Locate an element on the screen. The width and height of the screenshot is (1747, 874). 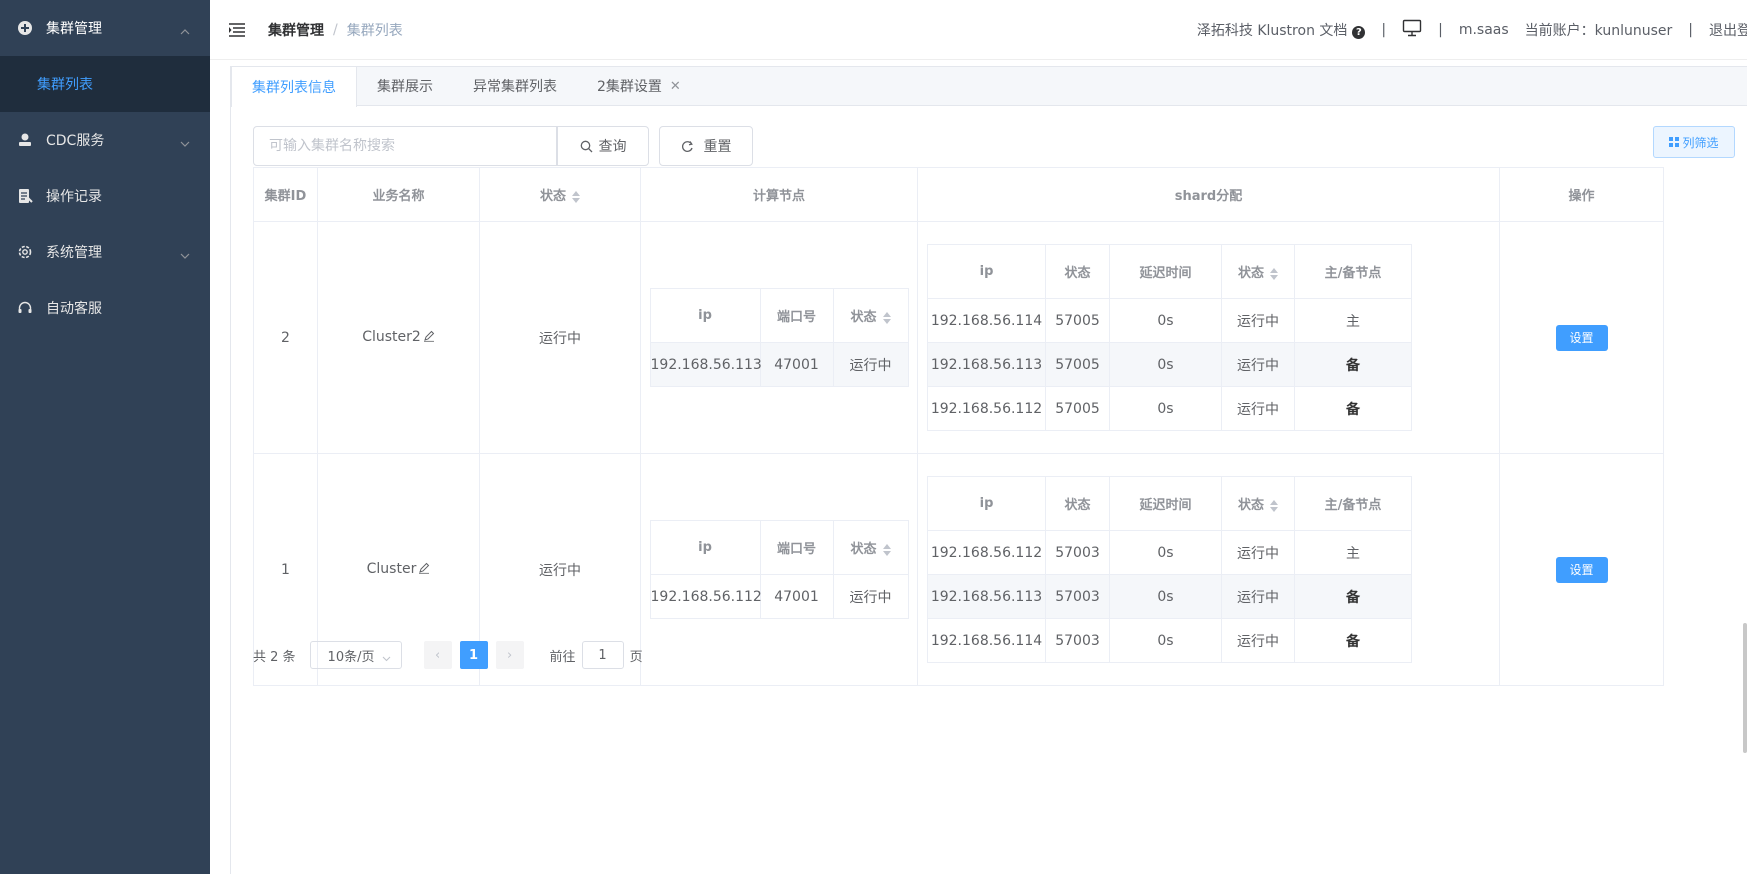
cluster-search-input is located at coordinates (405, 146).